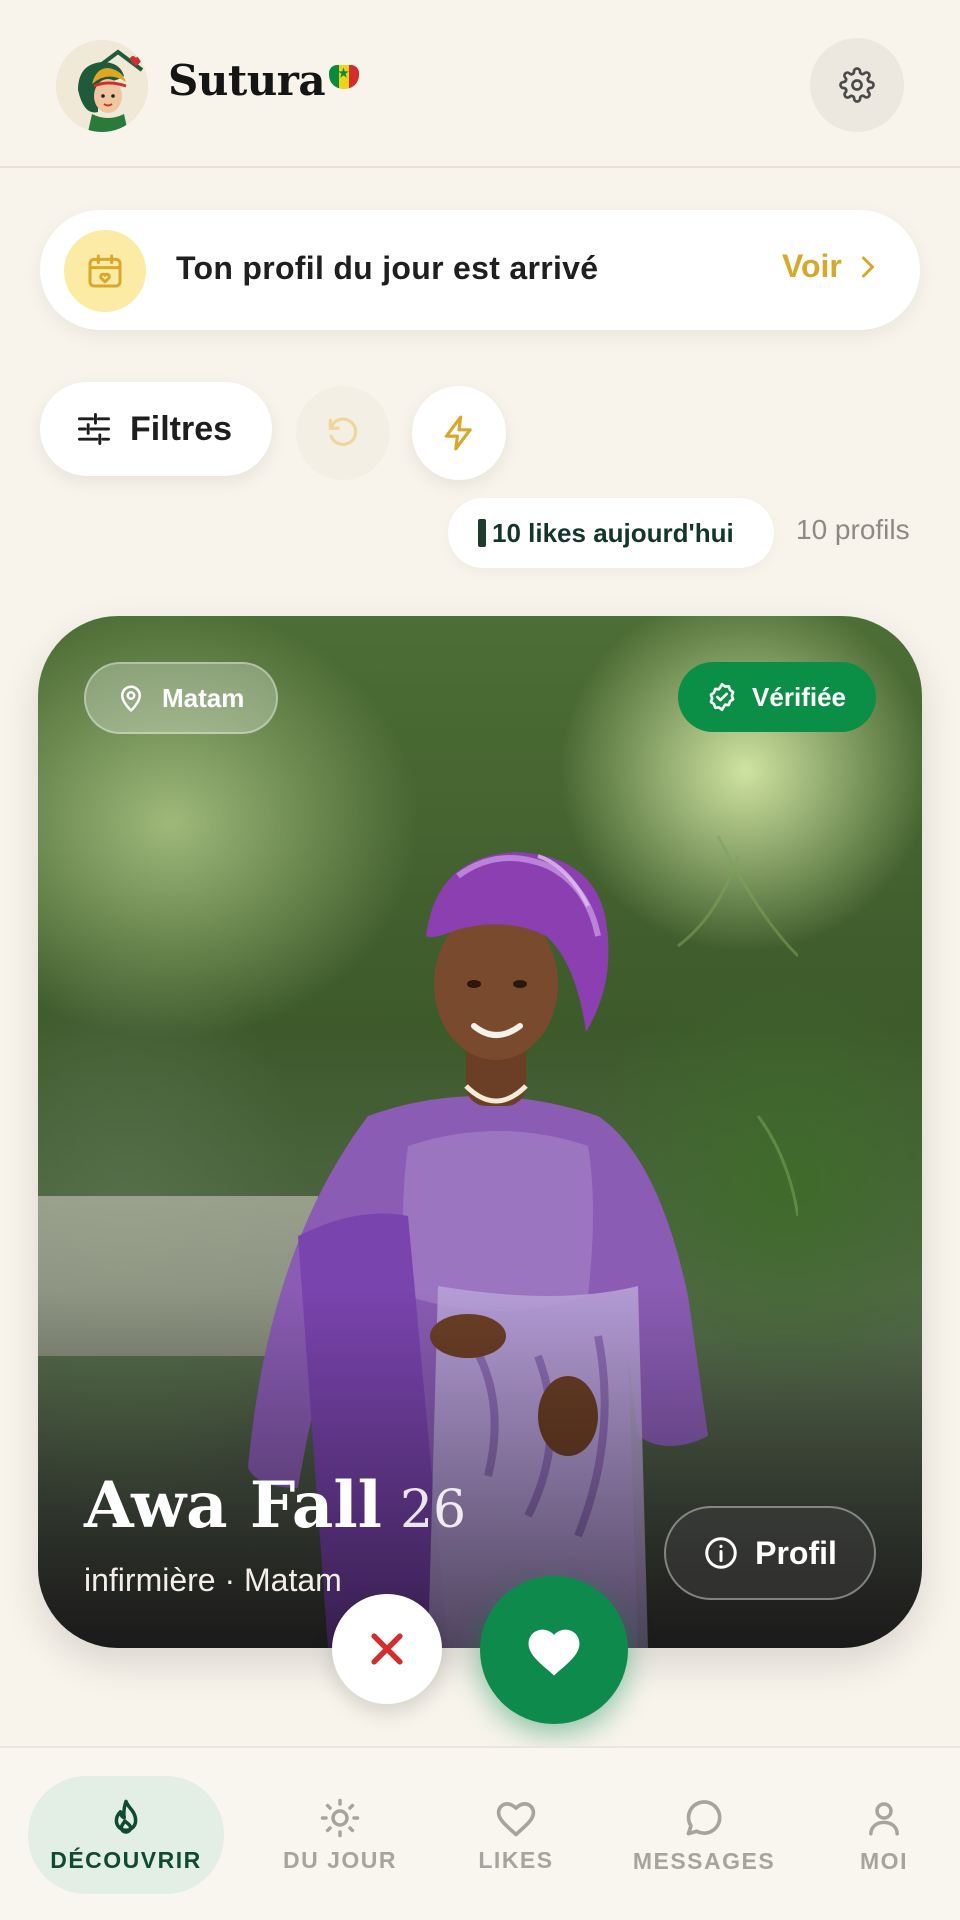  I want to click on nav-me-label: MOI, so click(884, 1860).